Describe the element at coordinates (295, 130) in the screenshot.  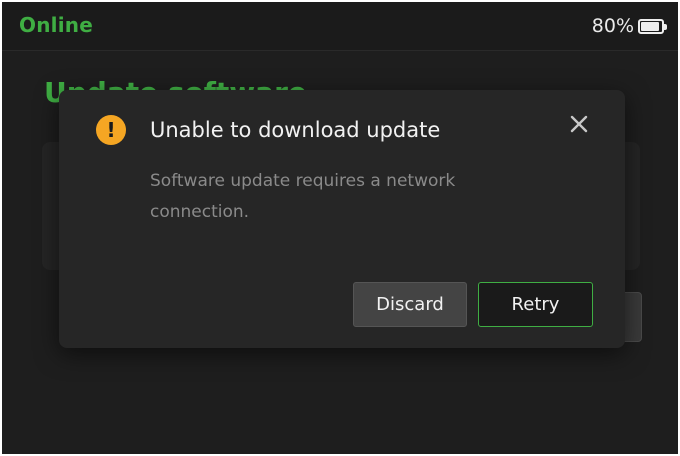
I see `dialog-title: Unable to download update` at that location.